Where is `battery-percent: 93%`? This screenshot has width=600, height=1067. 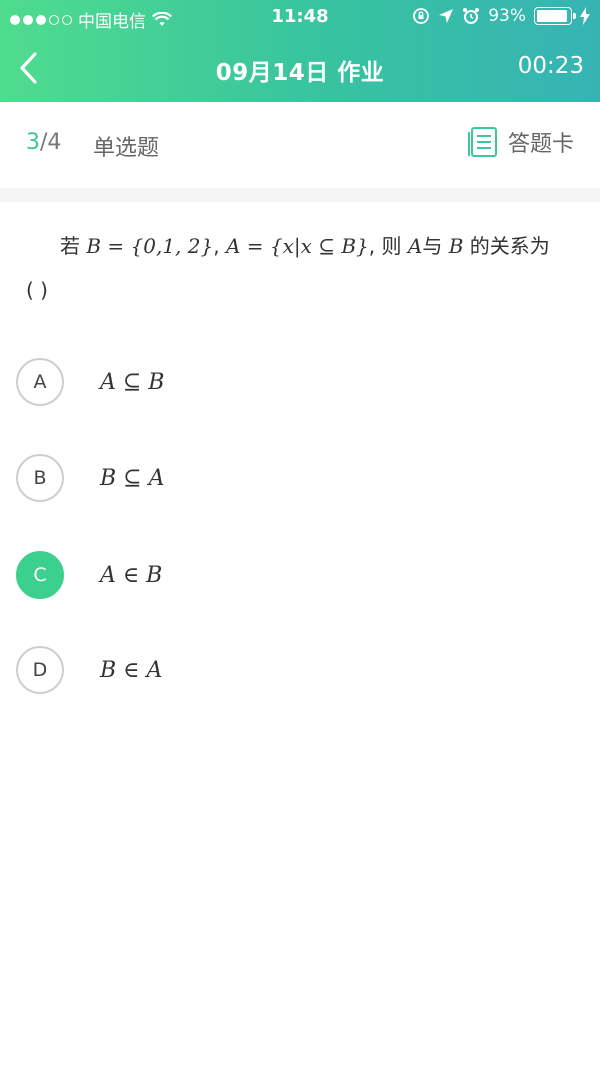
battery-percent: 93% is located at coordinates (507, 16).